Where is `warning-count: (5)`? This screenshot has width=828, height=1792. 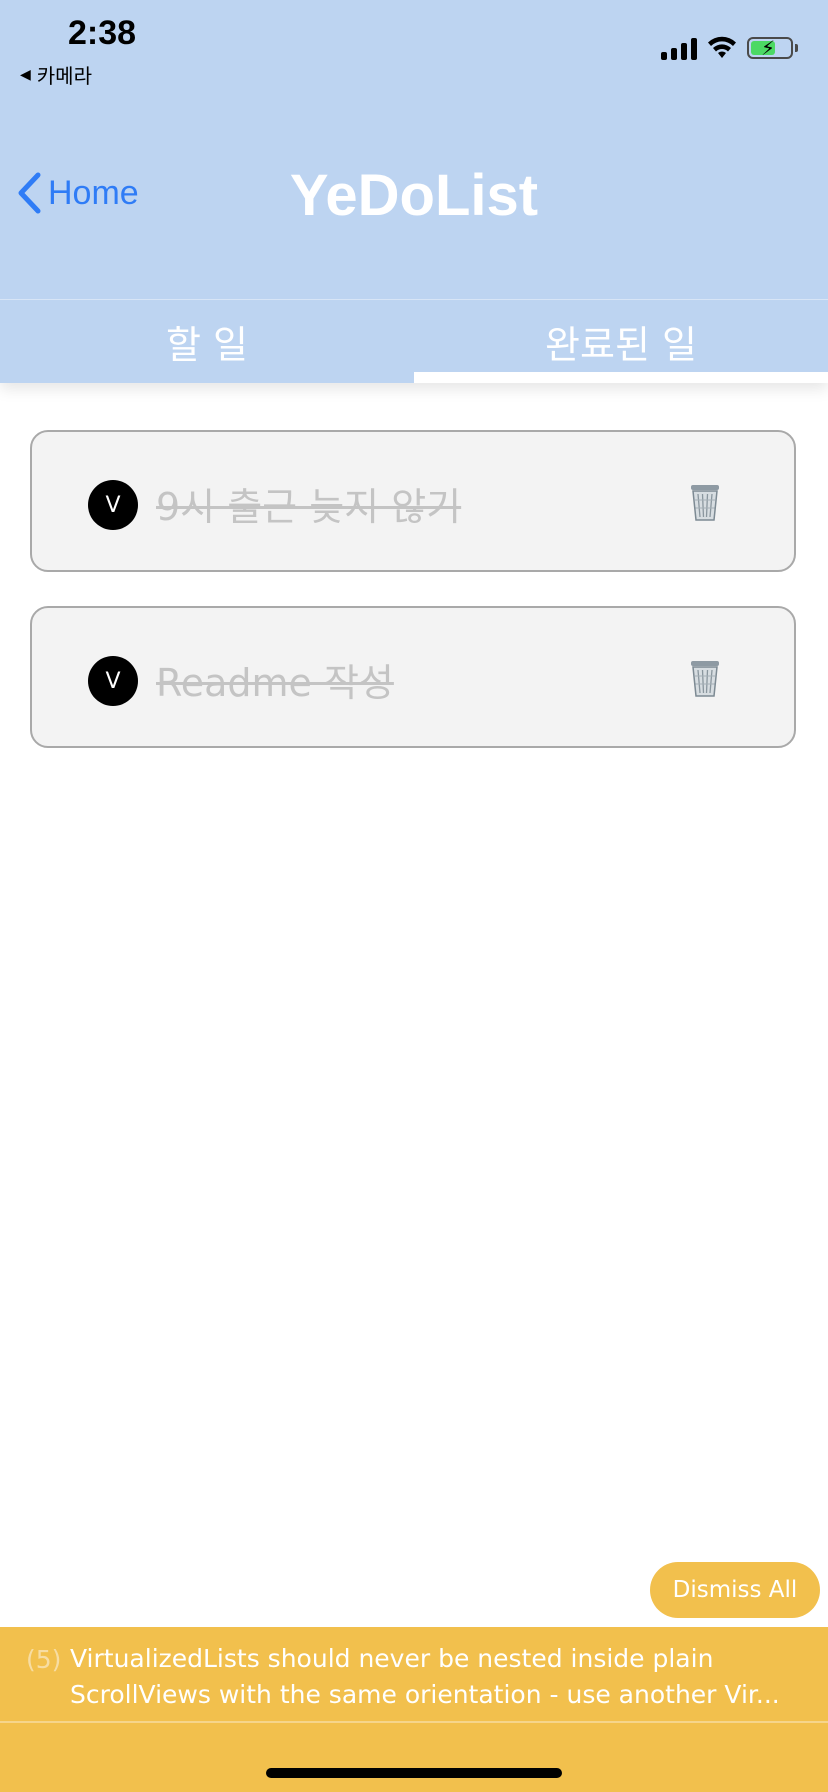 warning-count: (5) is located at coordinates (44, 1659).